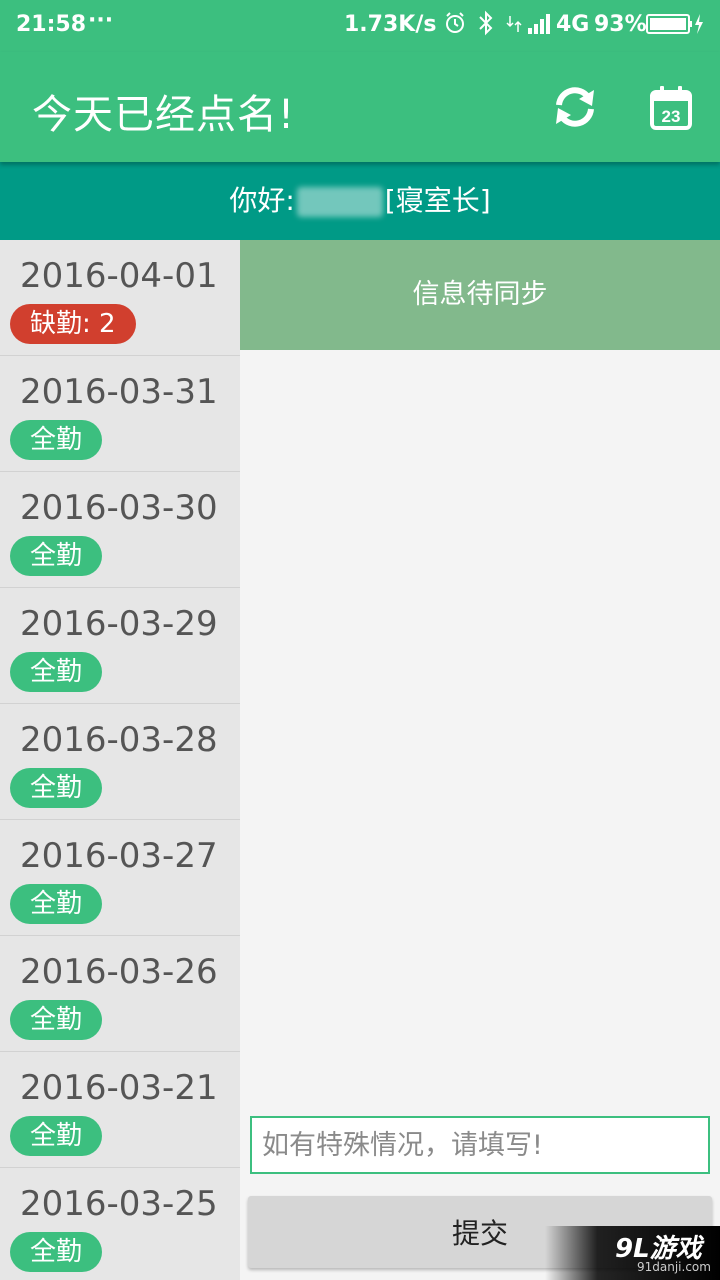 The height and width of the screenshot is (1280, 720). Describe the element at coordinates (120, 414) in the screenshot. I see `date-list-item: 2016-03-31 全勤` at that location.